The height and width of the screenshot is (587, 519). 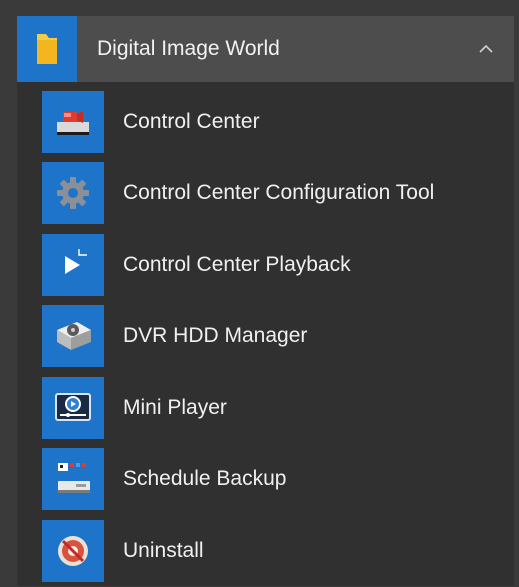 What do you see at coordinates (237, 264) in the screenshot?
I see `item-label: Control Center Playback` at bounding box center [237, 264].